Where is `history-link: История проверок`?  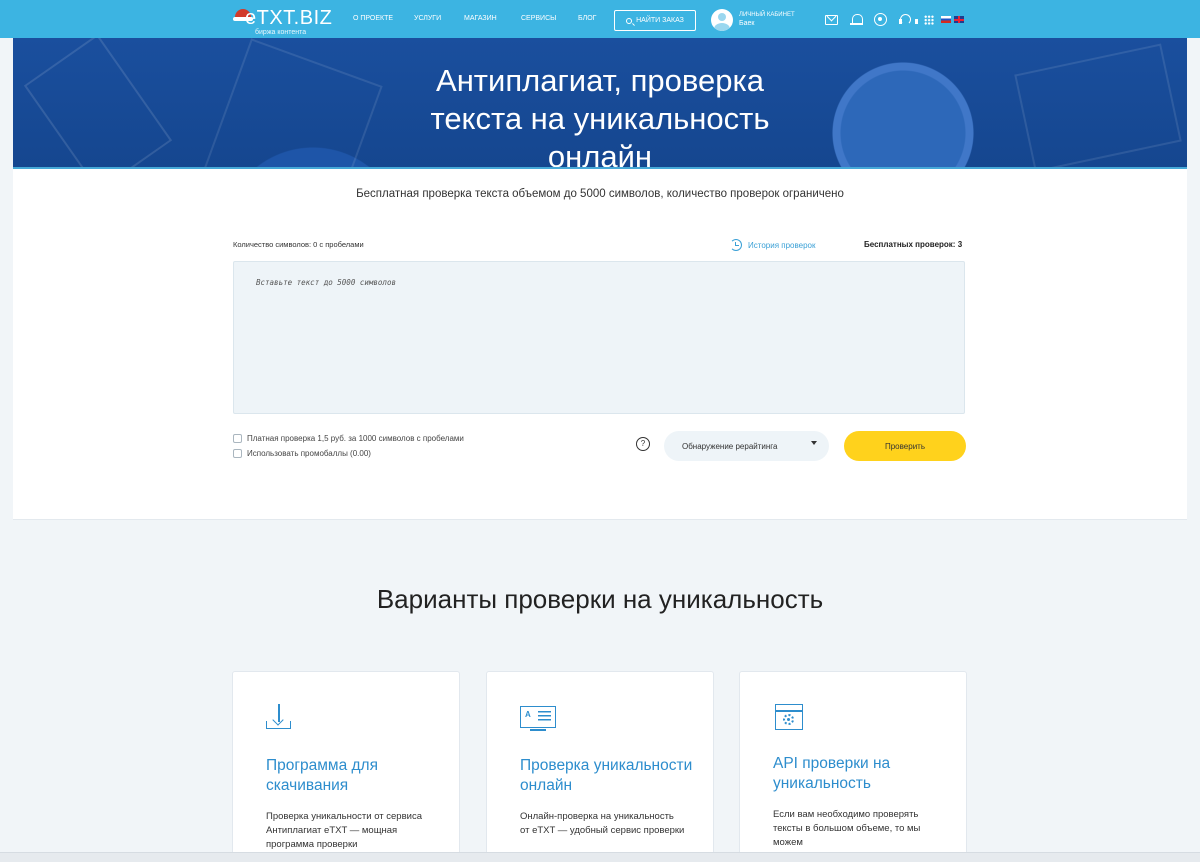
history-link: История проверок is located at coordinates (772, 245).